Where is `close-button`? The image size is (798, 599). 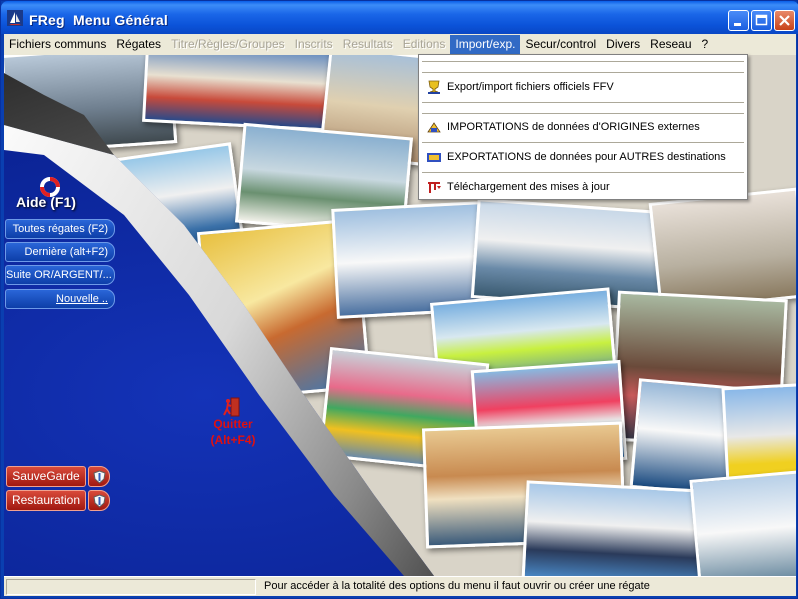
close-button is located at coordinates (784, 20).